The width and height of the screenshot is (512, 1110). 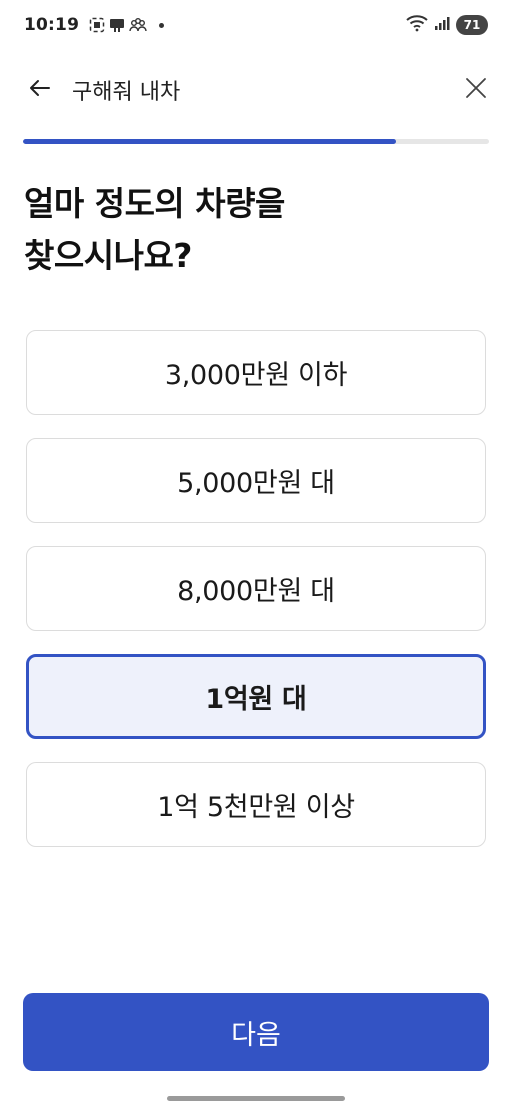 What do you see at coordinates (256, 480) in the screenshot?
I see `option-50m-range: 5,000만원 대` at bounding box center [256, 480].